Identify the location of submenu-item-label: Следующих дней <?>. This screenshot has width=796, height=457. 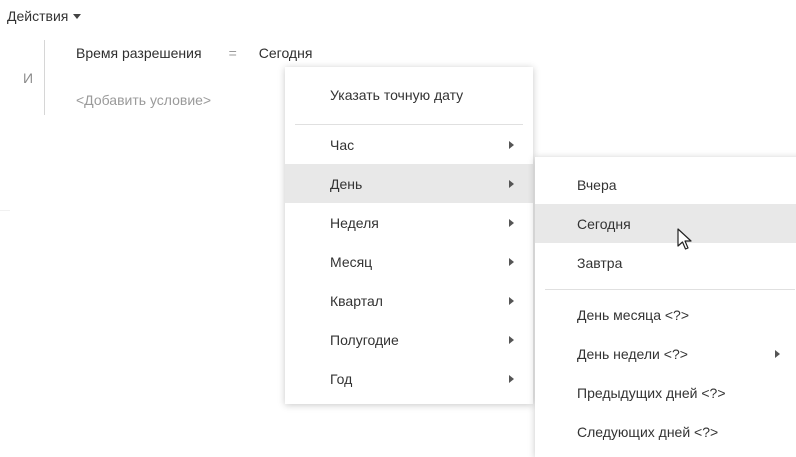
(648, 431).